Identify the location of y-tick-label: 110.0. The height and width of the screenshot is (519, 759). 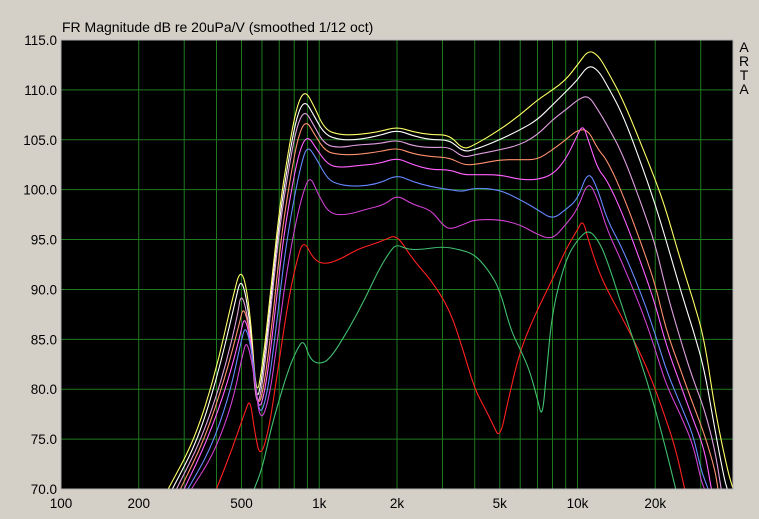
(40, 90).